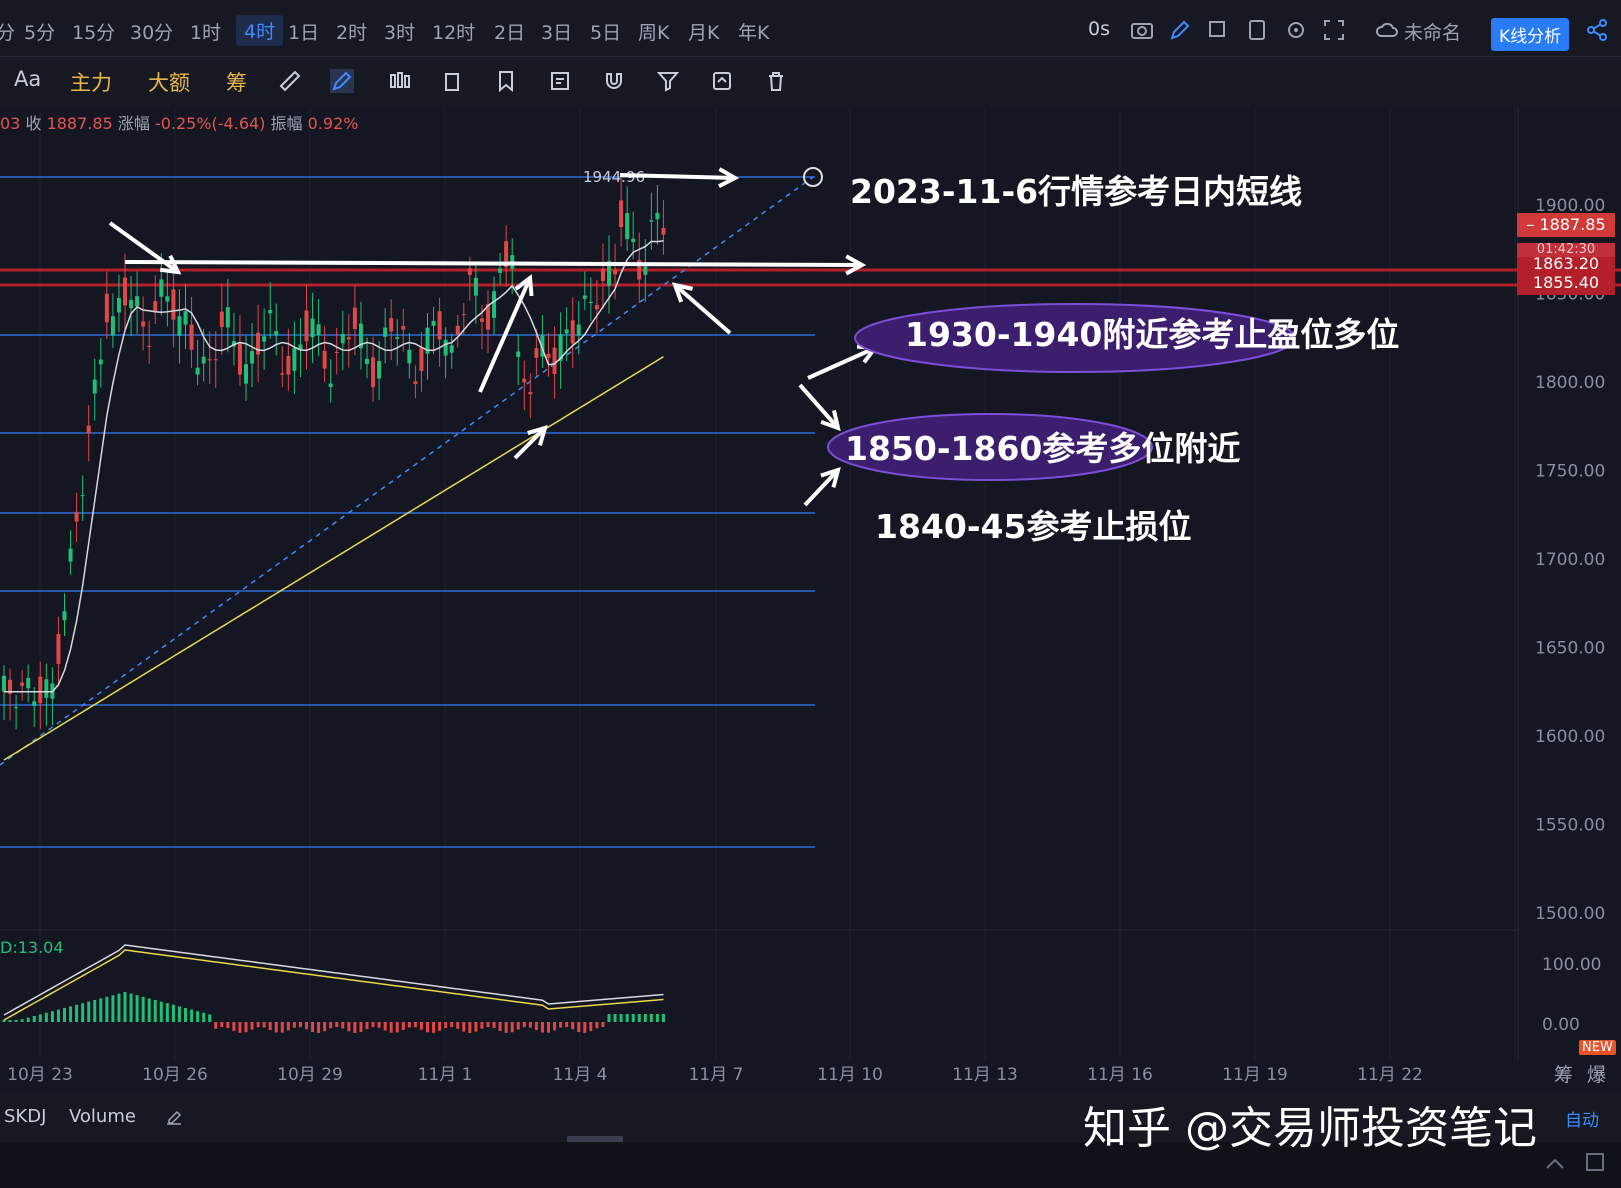 The height and width of the screenshot is (1188, 1621). What do you see at coordinates (1582, 1118) in the screenshot?
I see `auto-label: 自动` at bounding box center [1582, 1118].